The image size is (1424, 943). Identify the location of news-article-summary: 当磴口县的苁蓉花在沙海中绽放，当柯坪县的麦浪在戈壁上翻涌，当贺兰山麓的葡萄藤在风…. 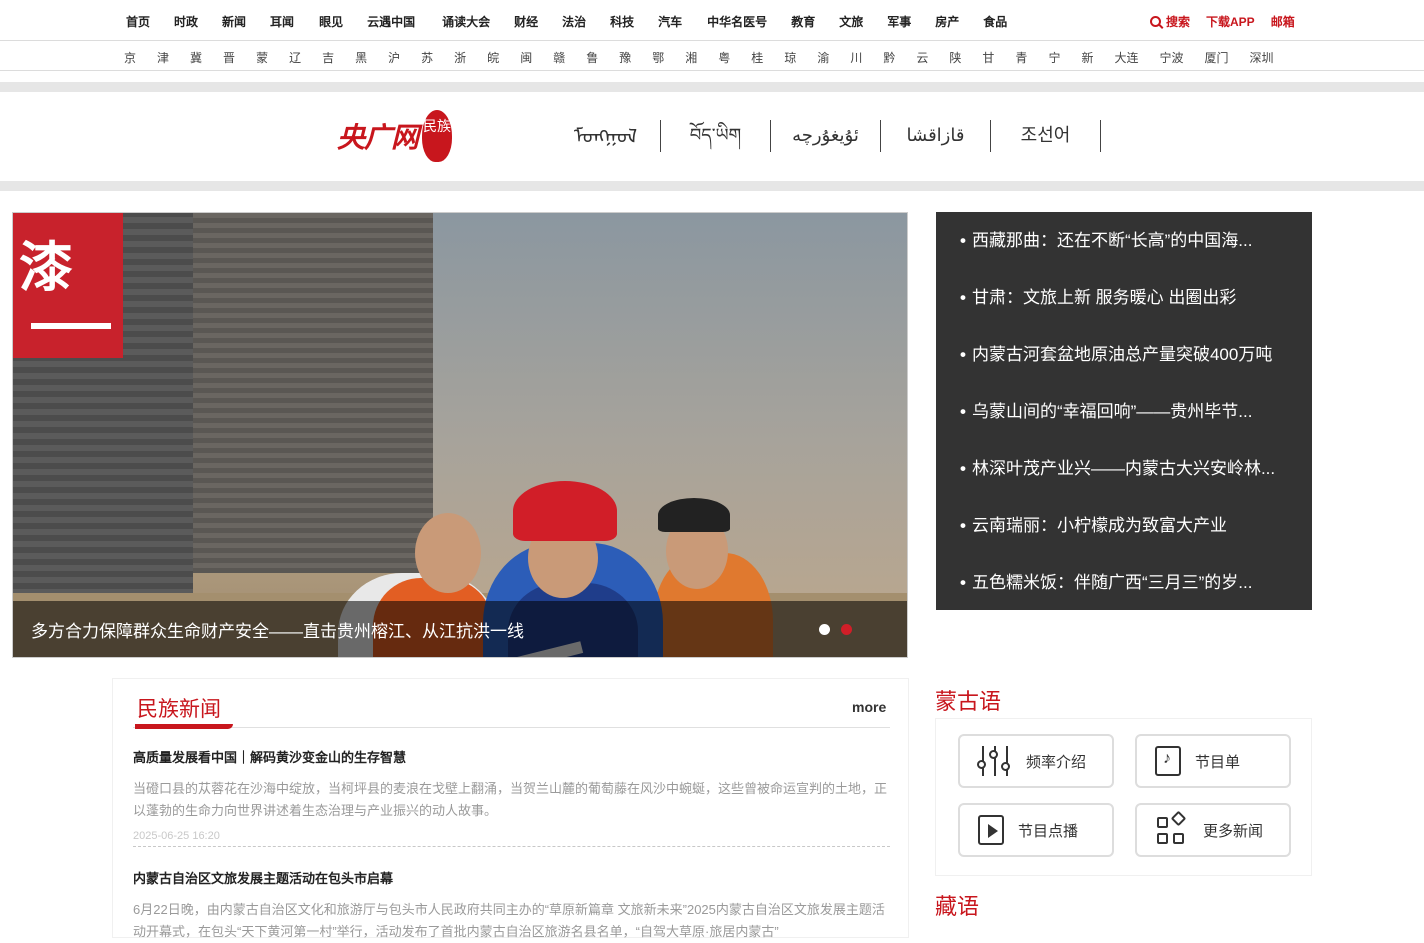
(510, 799).